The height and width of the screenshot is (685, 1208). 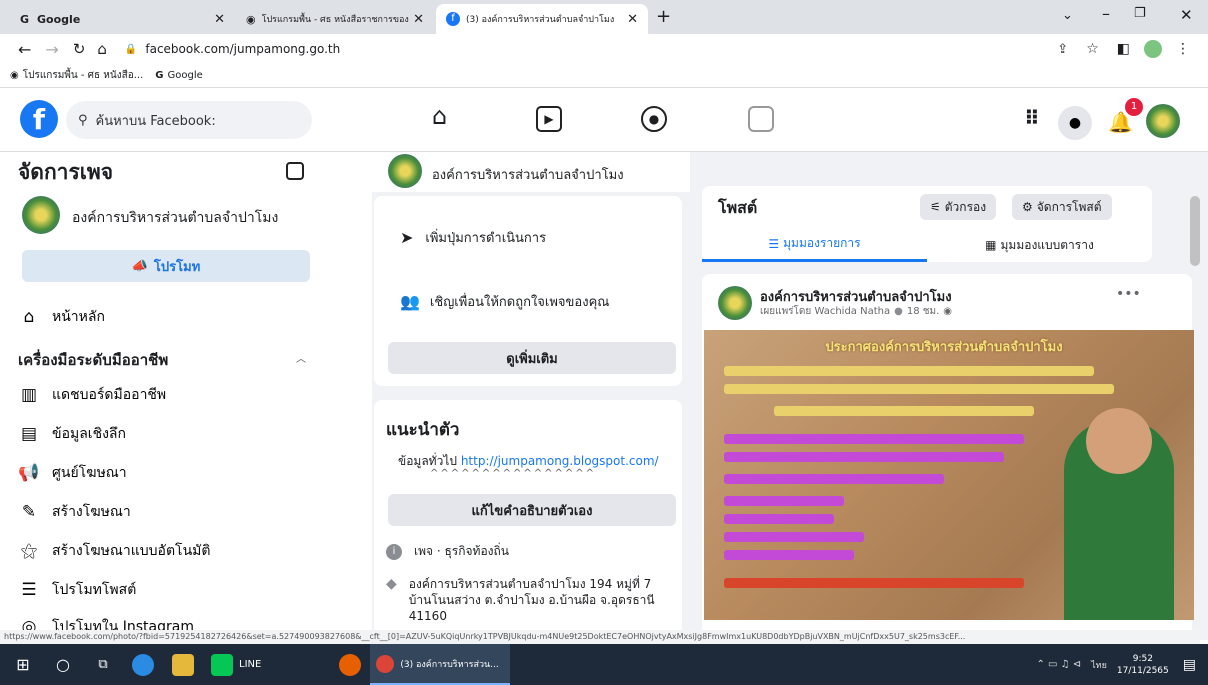 What do you see at coordinates (103, 665) in the screenshot?
I see `task-view-icon: ⧉` at bounding box center [103, 665].